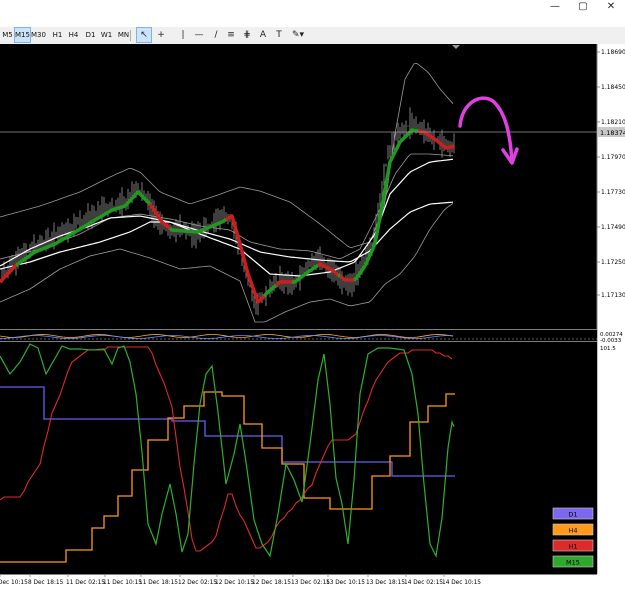  I want to click on timeframe-h1-button: H1, so click(57, 35).